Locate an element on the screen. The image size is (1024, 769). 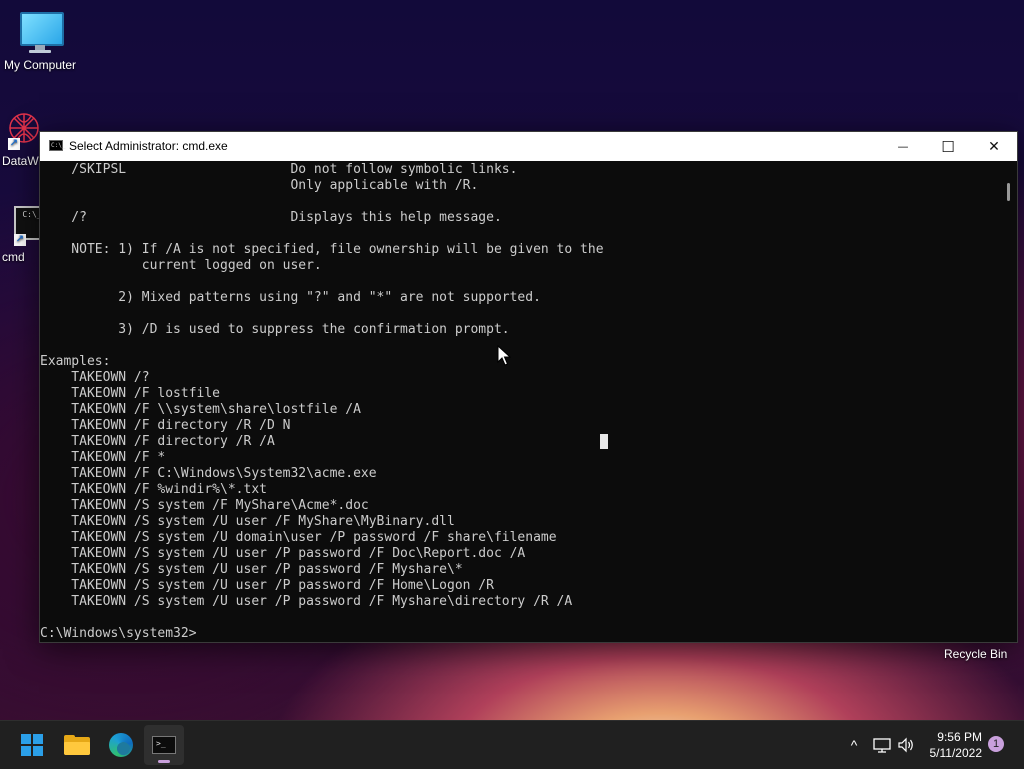
file-explorer-button is located at coordinates (77, 745).